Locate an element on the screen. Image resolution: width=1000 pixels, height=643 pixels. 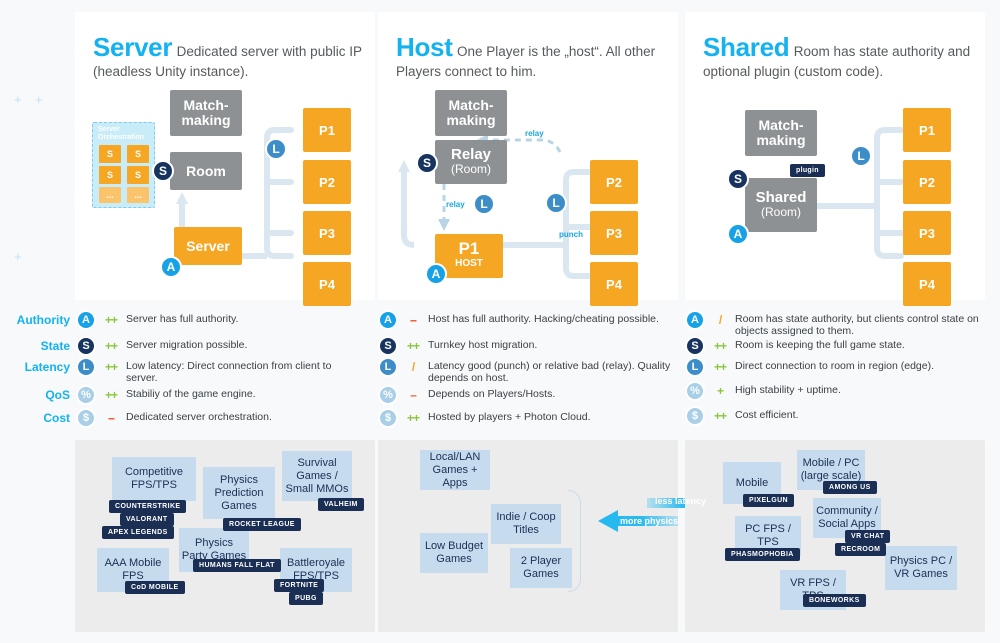
usecase-box: Local/LAN Games + Apps is located at coordinates (455, 470).